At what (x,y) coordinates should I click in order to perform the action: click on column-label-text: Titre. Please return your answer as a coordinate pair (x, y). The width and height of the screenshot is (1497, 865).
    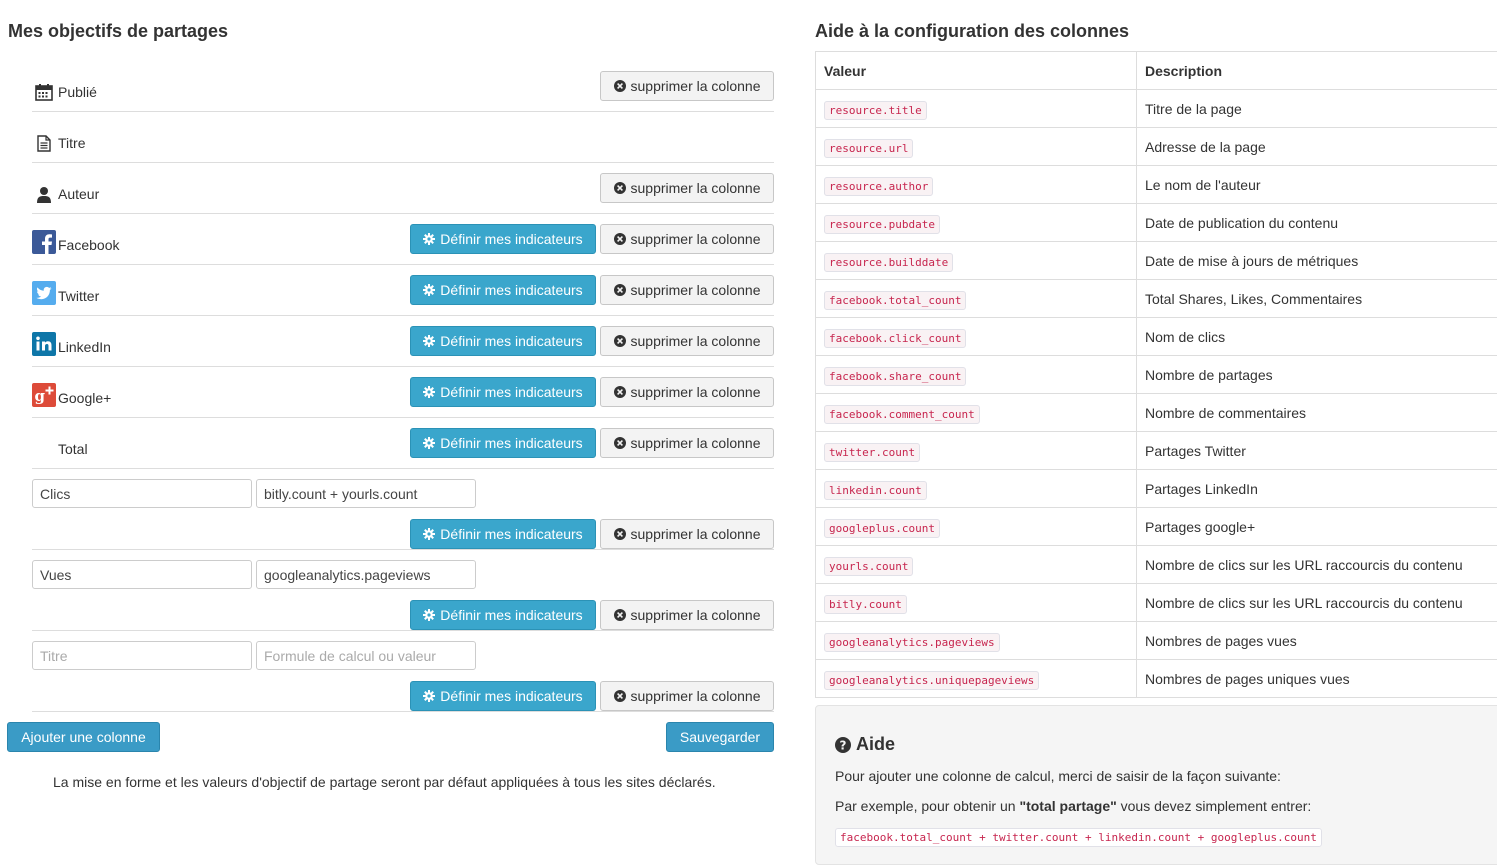
    Looking at the image, I should click on (71, 143).